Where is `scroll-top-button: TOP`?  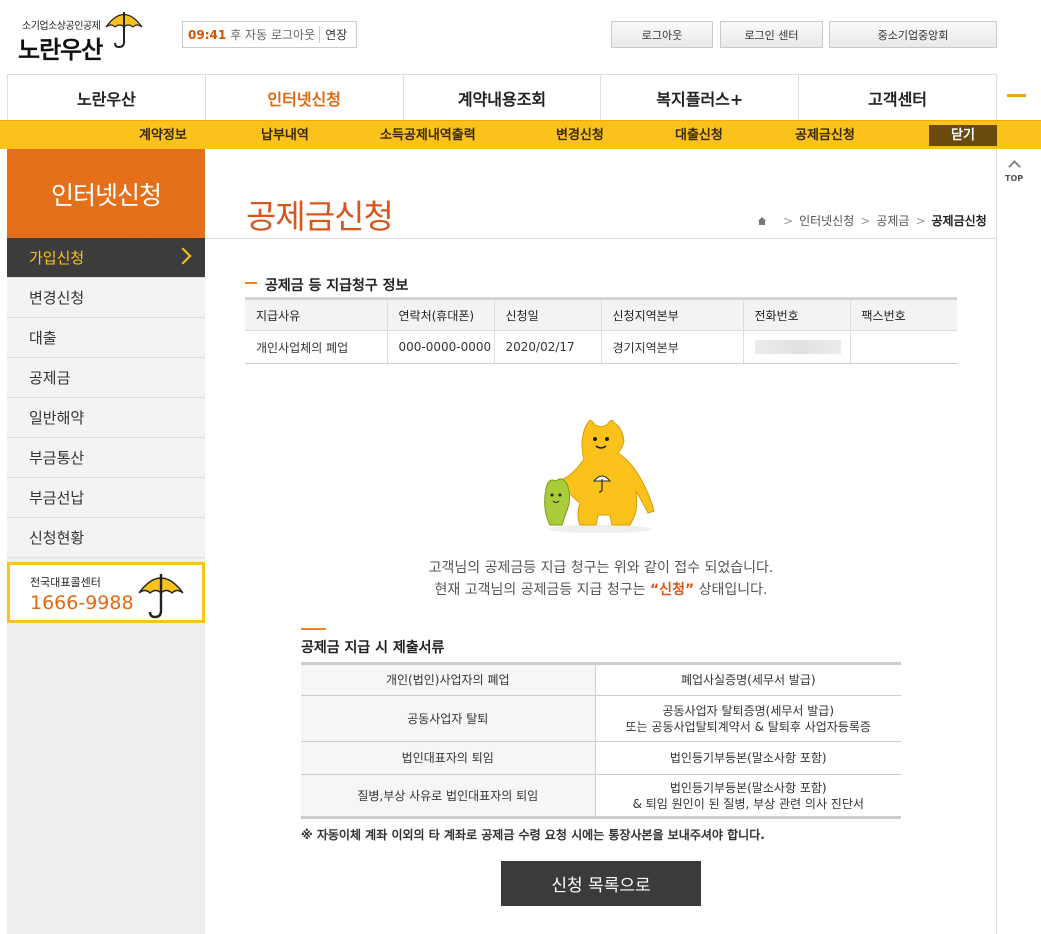 scroll-top-button: TOP is located at coordinates (1015, 171).